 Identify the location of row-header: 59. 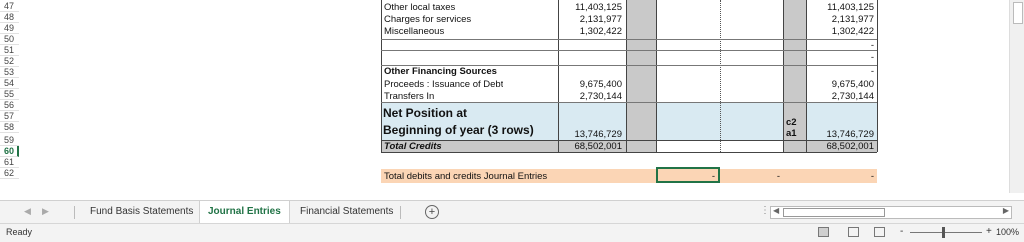
(9, 140).